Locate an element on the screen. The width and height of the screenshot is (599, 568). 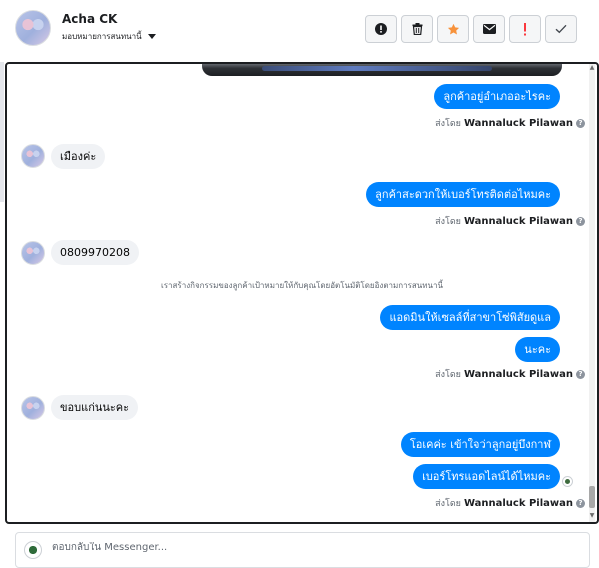
contact-name: Acha CK is located at coordinates (89, 19).